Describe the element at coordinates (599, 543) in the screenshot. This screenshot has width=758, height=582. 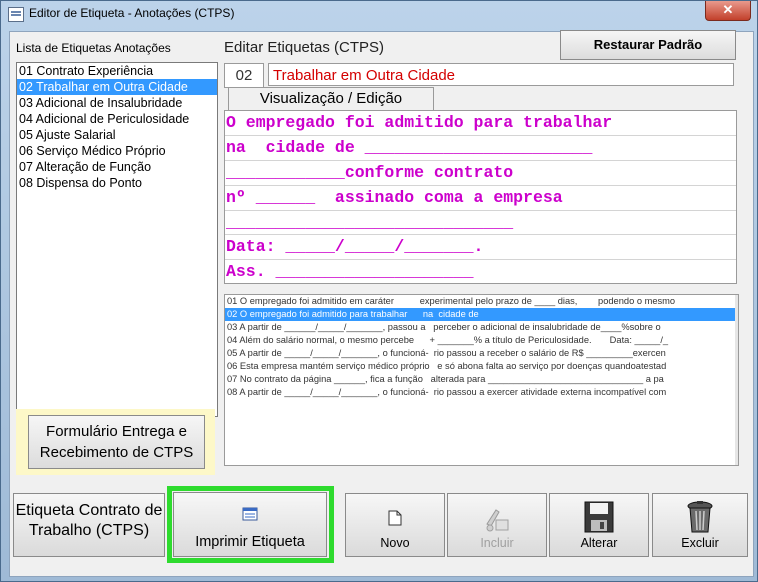
I see `alterar-label: Alterar` at that location.